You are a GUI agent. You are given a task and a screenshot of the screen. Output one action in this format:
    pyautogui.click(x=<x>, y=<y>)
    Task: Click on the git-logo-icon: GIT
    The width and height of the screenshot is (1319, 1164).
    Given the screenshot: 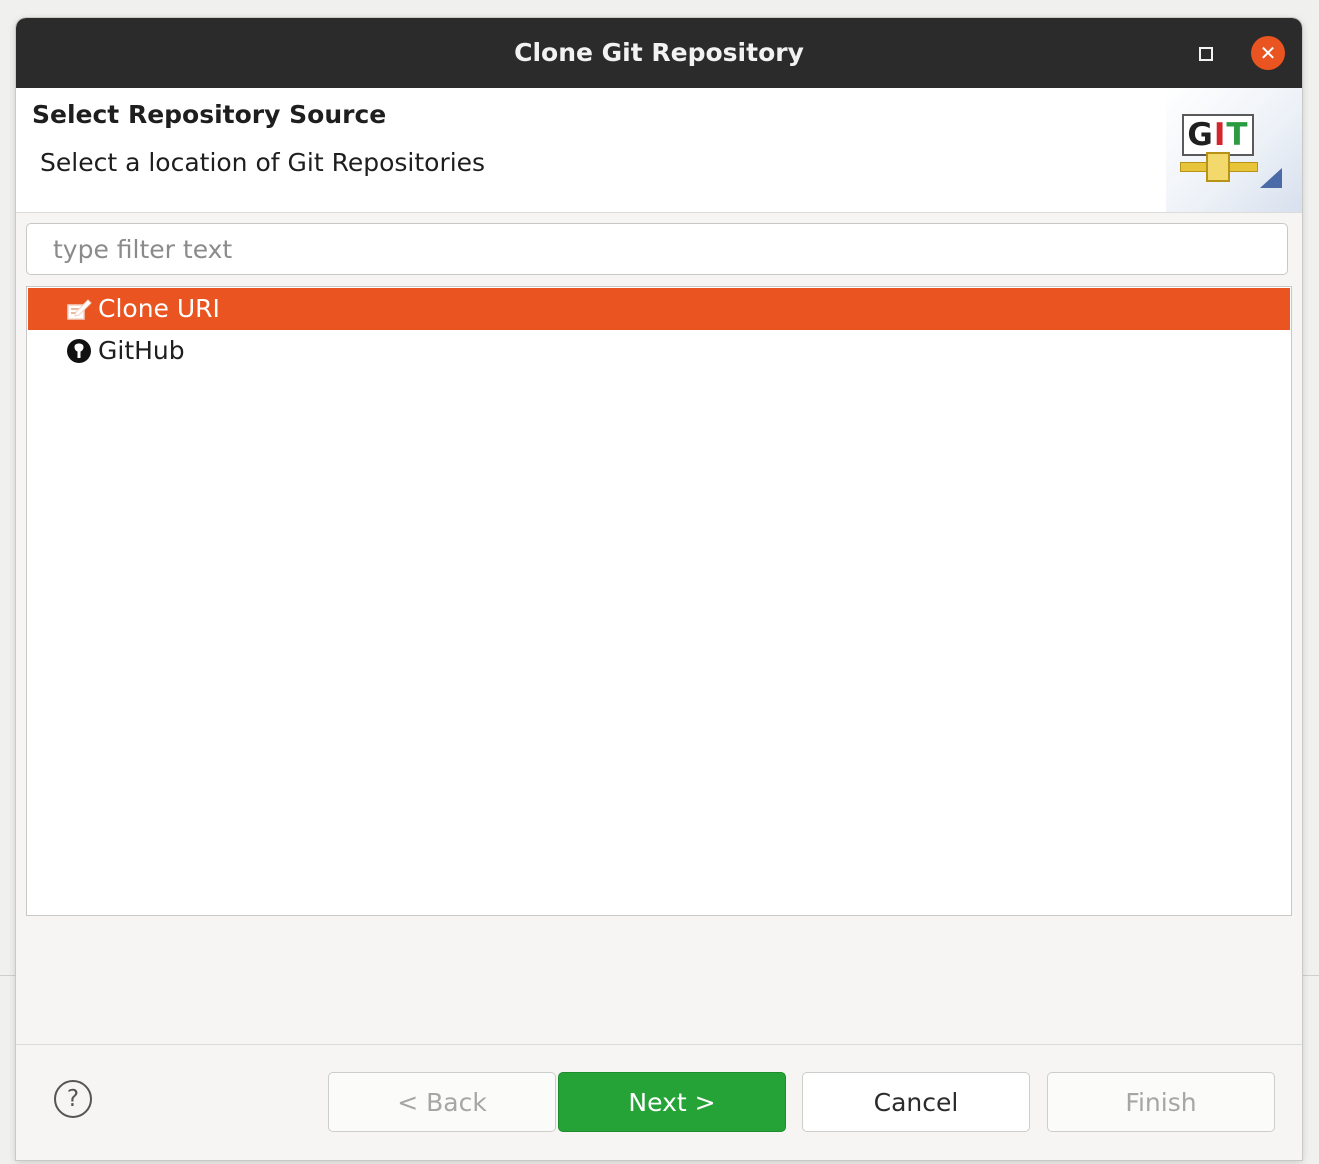 What is the action you would take?
    pyautogui.click(x=1234, y=150)
    